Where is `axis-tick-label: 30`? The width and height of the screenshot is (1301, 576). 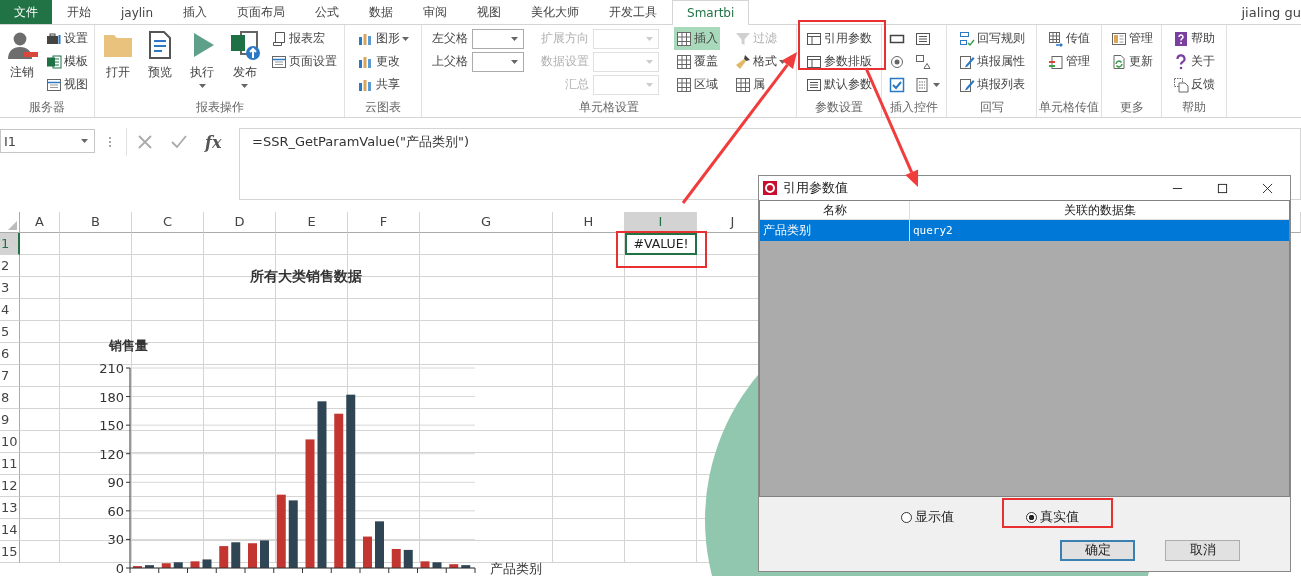
axis-tick-label: 30 is located at coordinates (115, 540).